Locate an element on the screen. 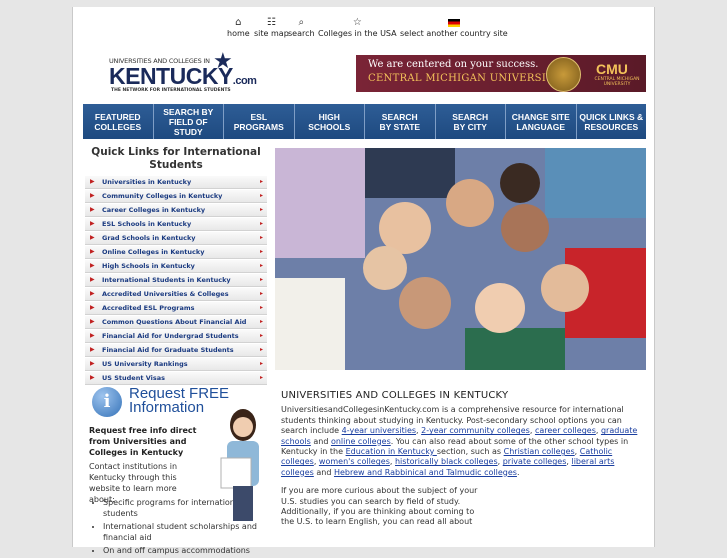  nav-high-schools: HIGH SCHOOLS is located at coordinates (329, 121).